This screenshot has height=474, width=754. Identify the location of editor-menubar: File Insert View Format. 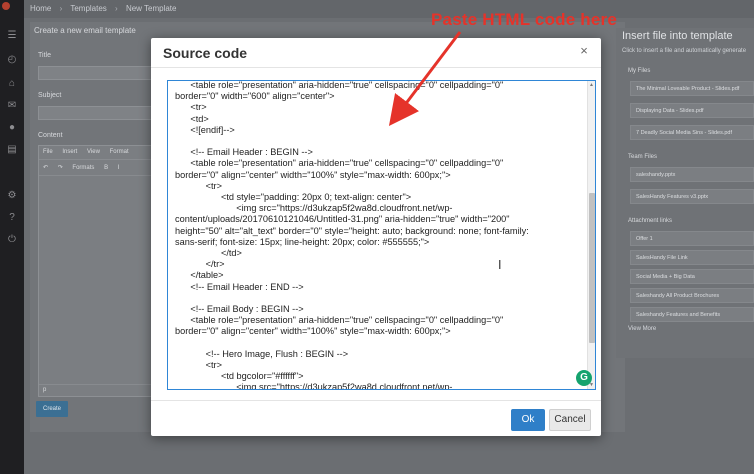
(98, 153).